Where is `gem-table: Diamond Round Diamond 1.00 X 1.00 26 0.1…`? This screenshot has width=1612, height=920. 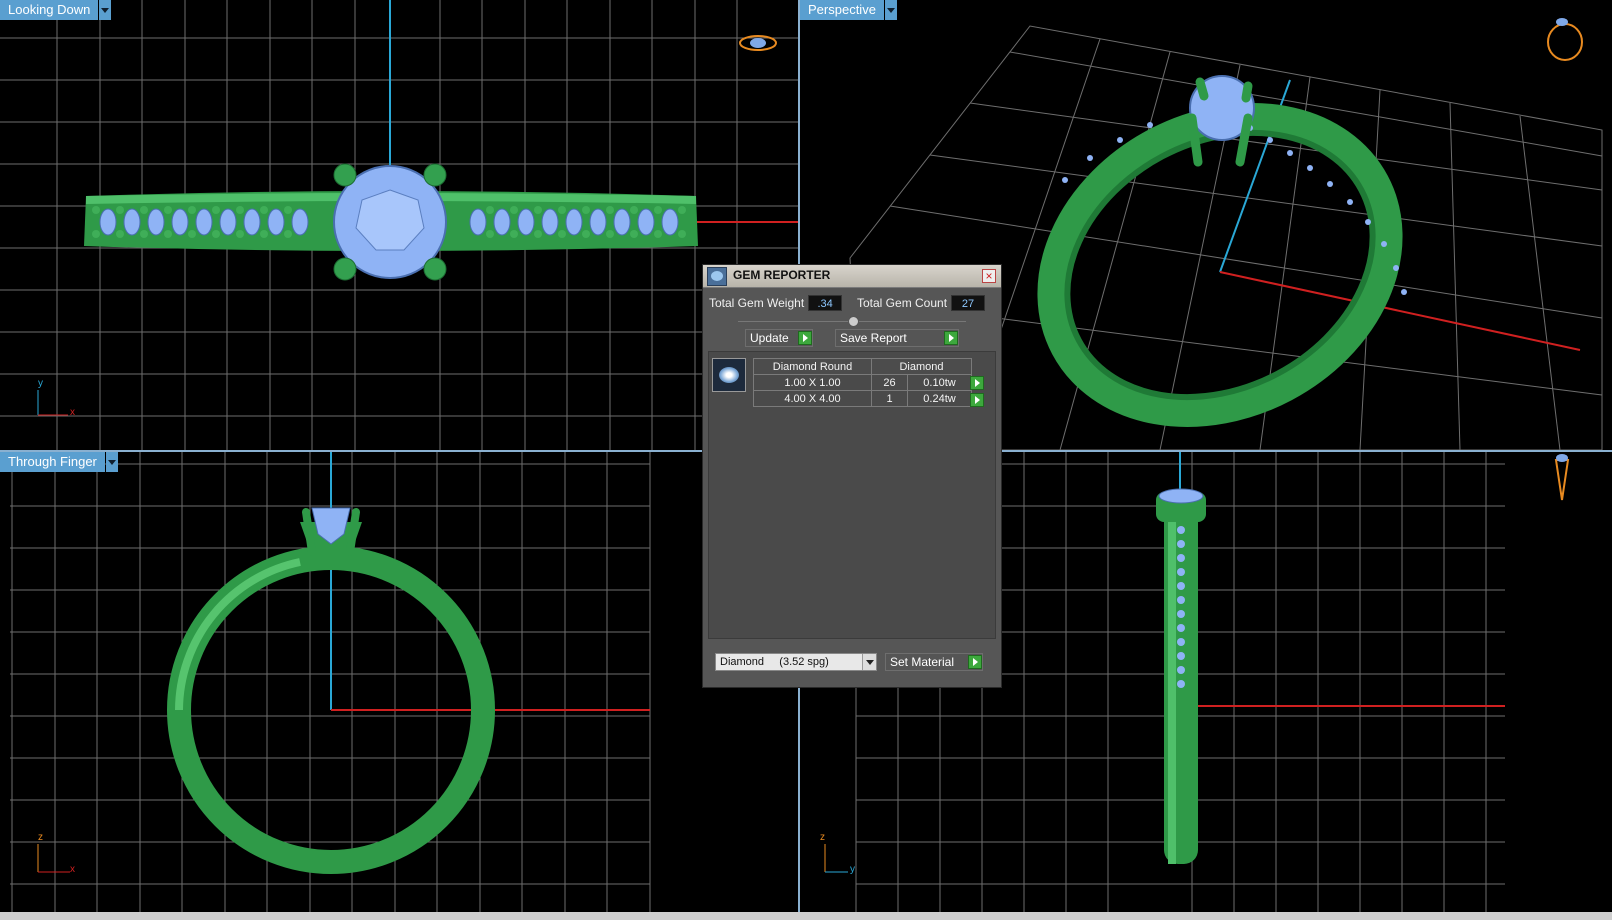 gem-table: Diamond Round Diamond 1.00 X 1.00 26 0.1… is located at coordinates (862, 382).